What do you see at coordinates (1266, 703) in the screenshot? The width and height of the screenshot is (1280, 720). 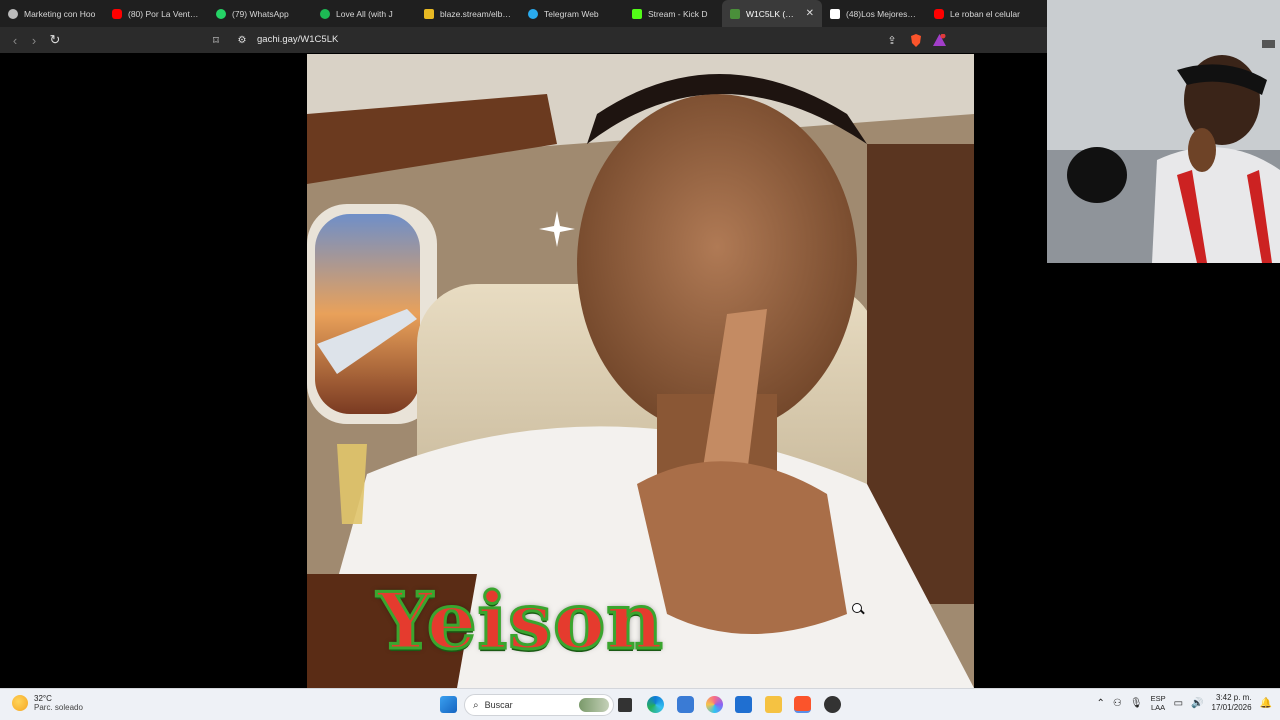 I see `notifications-icon: 🔔` at bounding box center [1266, 703].